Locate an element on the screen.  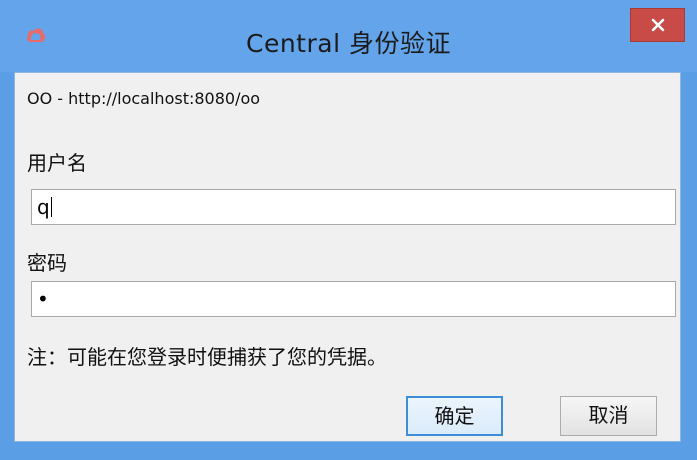
password-label: 密码 is located at coordinates (47, 263).